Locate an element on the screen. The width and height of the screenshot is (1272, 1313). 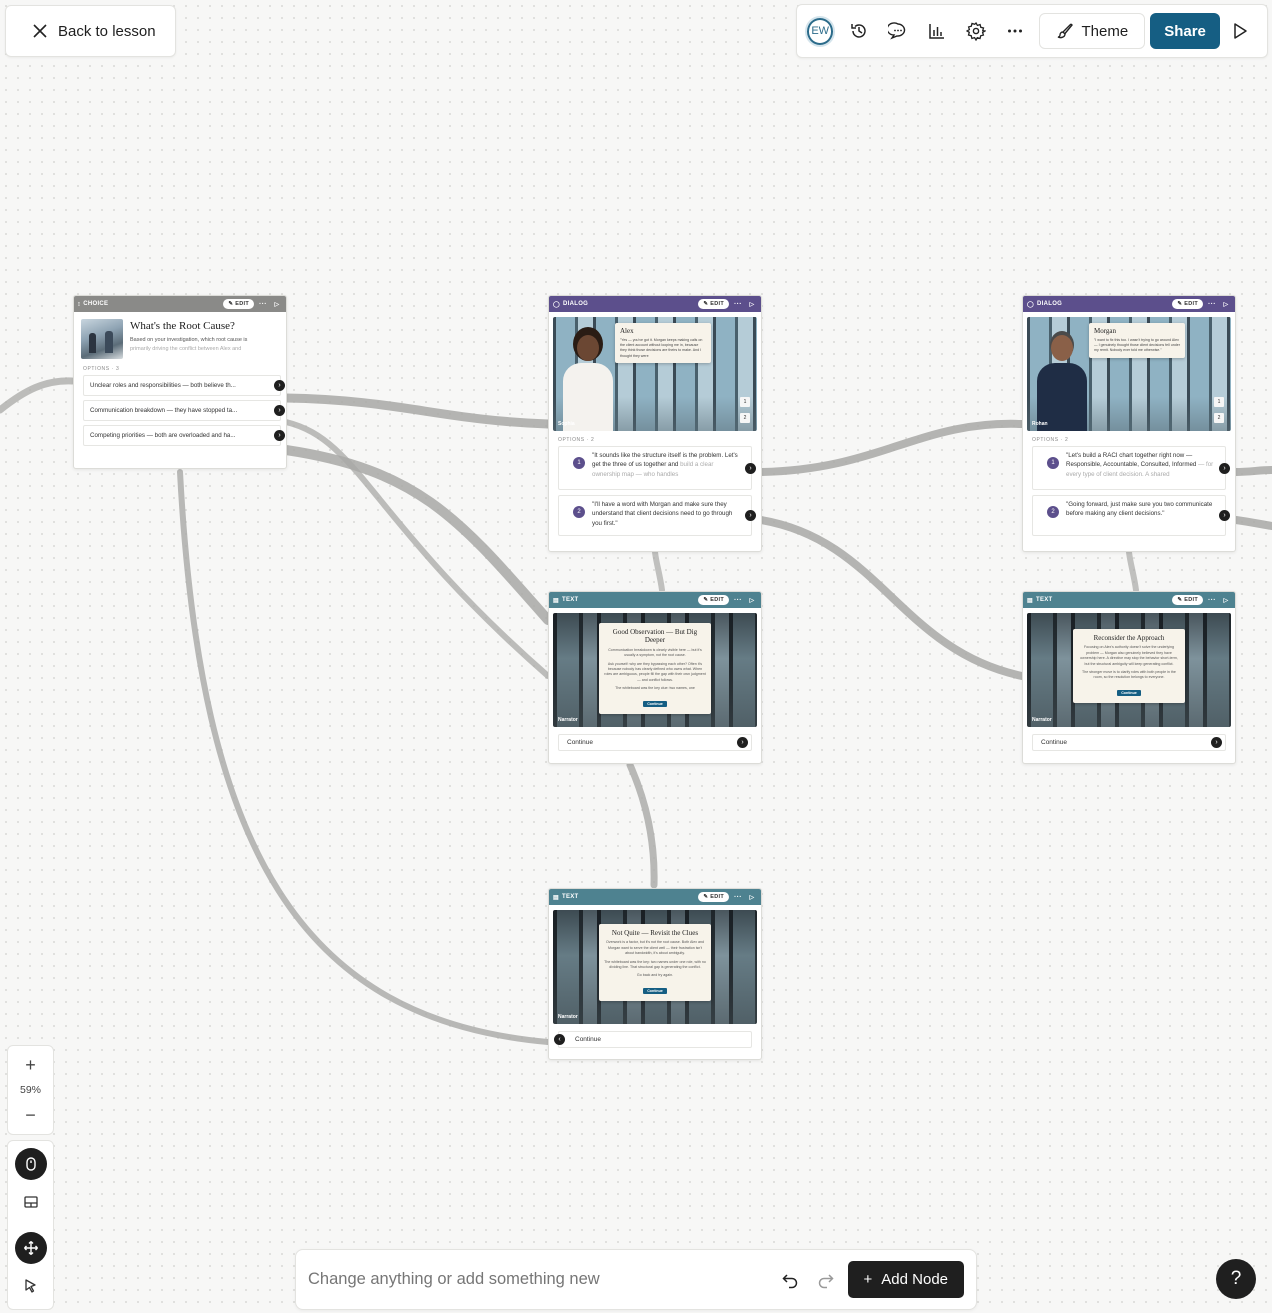
pan-tool-button is located at coordinates (31, 1248).